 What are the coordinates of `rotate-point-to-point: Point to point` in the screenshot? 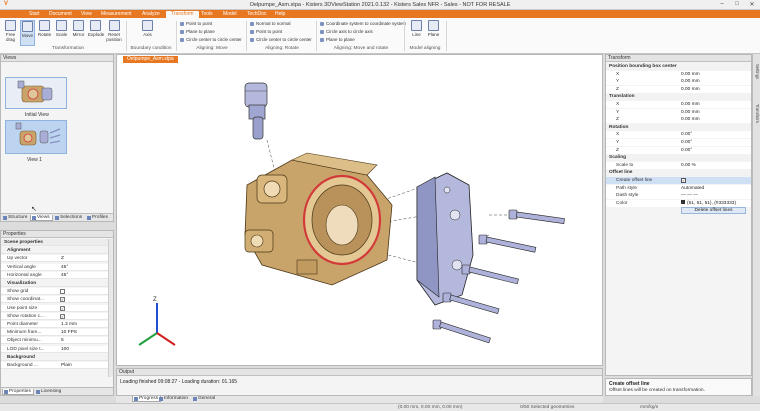 It's located at (266, 32).